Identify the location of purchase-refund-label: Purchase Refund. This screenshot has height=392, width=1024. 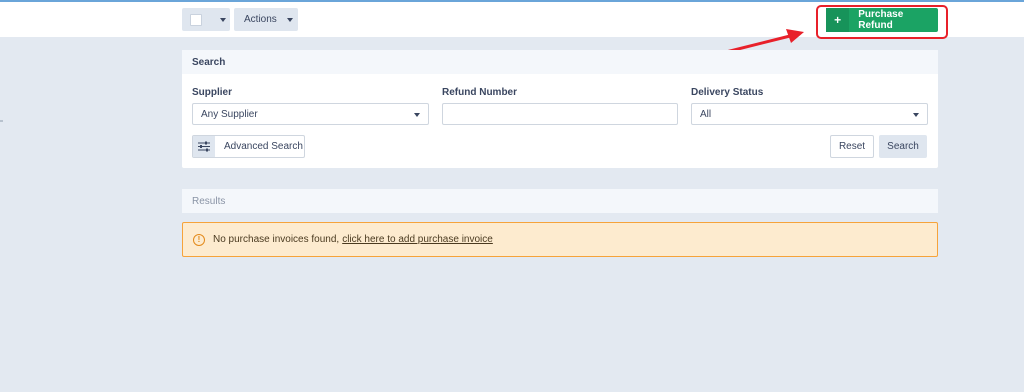
(881, 20).